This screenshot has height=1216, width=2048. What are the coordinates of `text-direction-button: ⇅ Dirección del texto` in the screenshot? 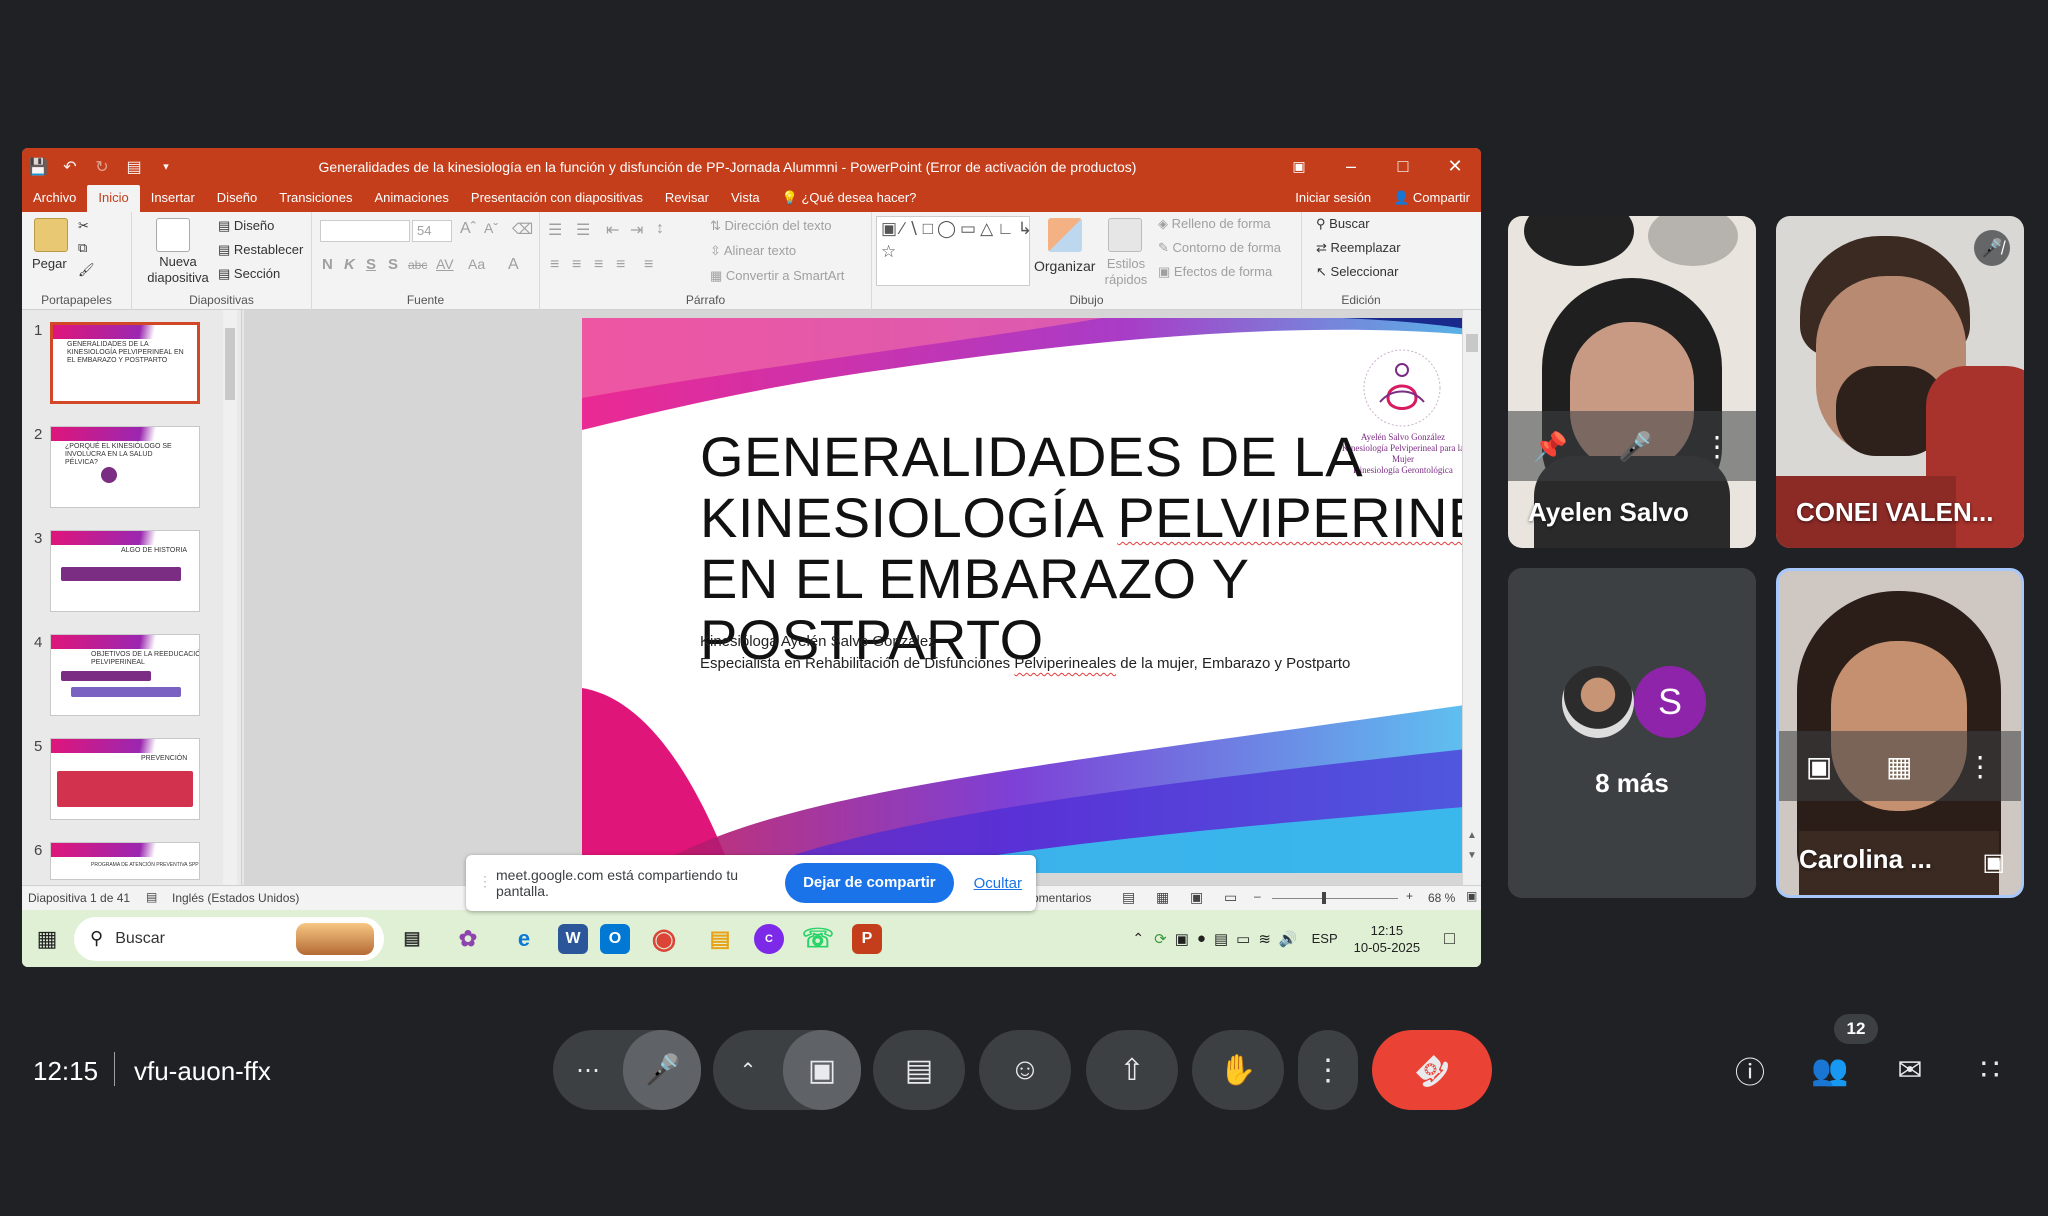 It's located at (770, 226).